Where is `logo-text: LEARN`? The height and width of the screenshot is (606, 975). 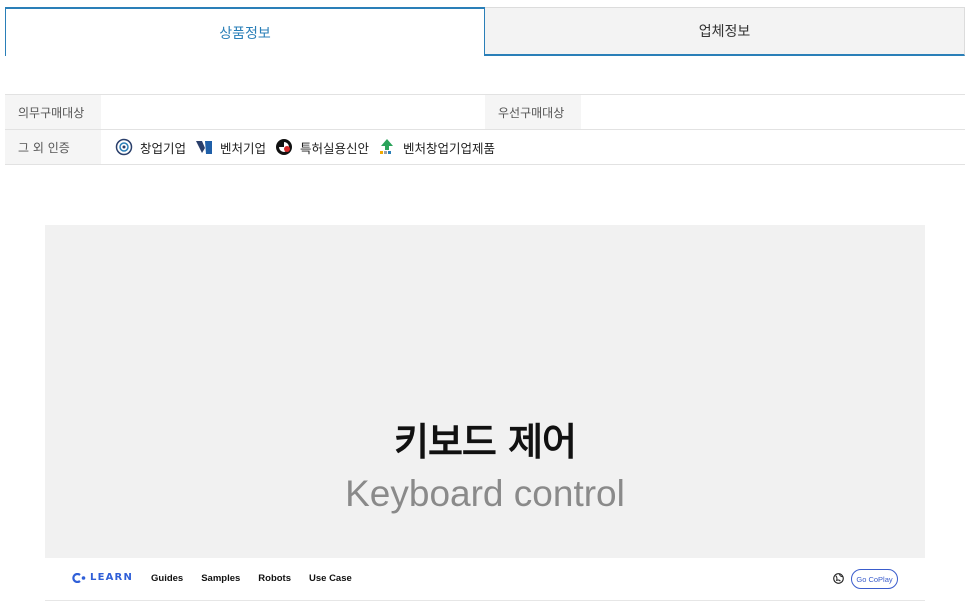 logo-text: LEARN is located at coordinates (112, 577).